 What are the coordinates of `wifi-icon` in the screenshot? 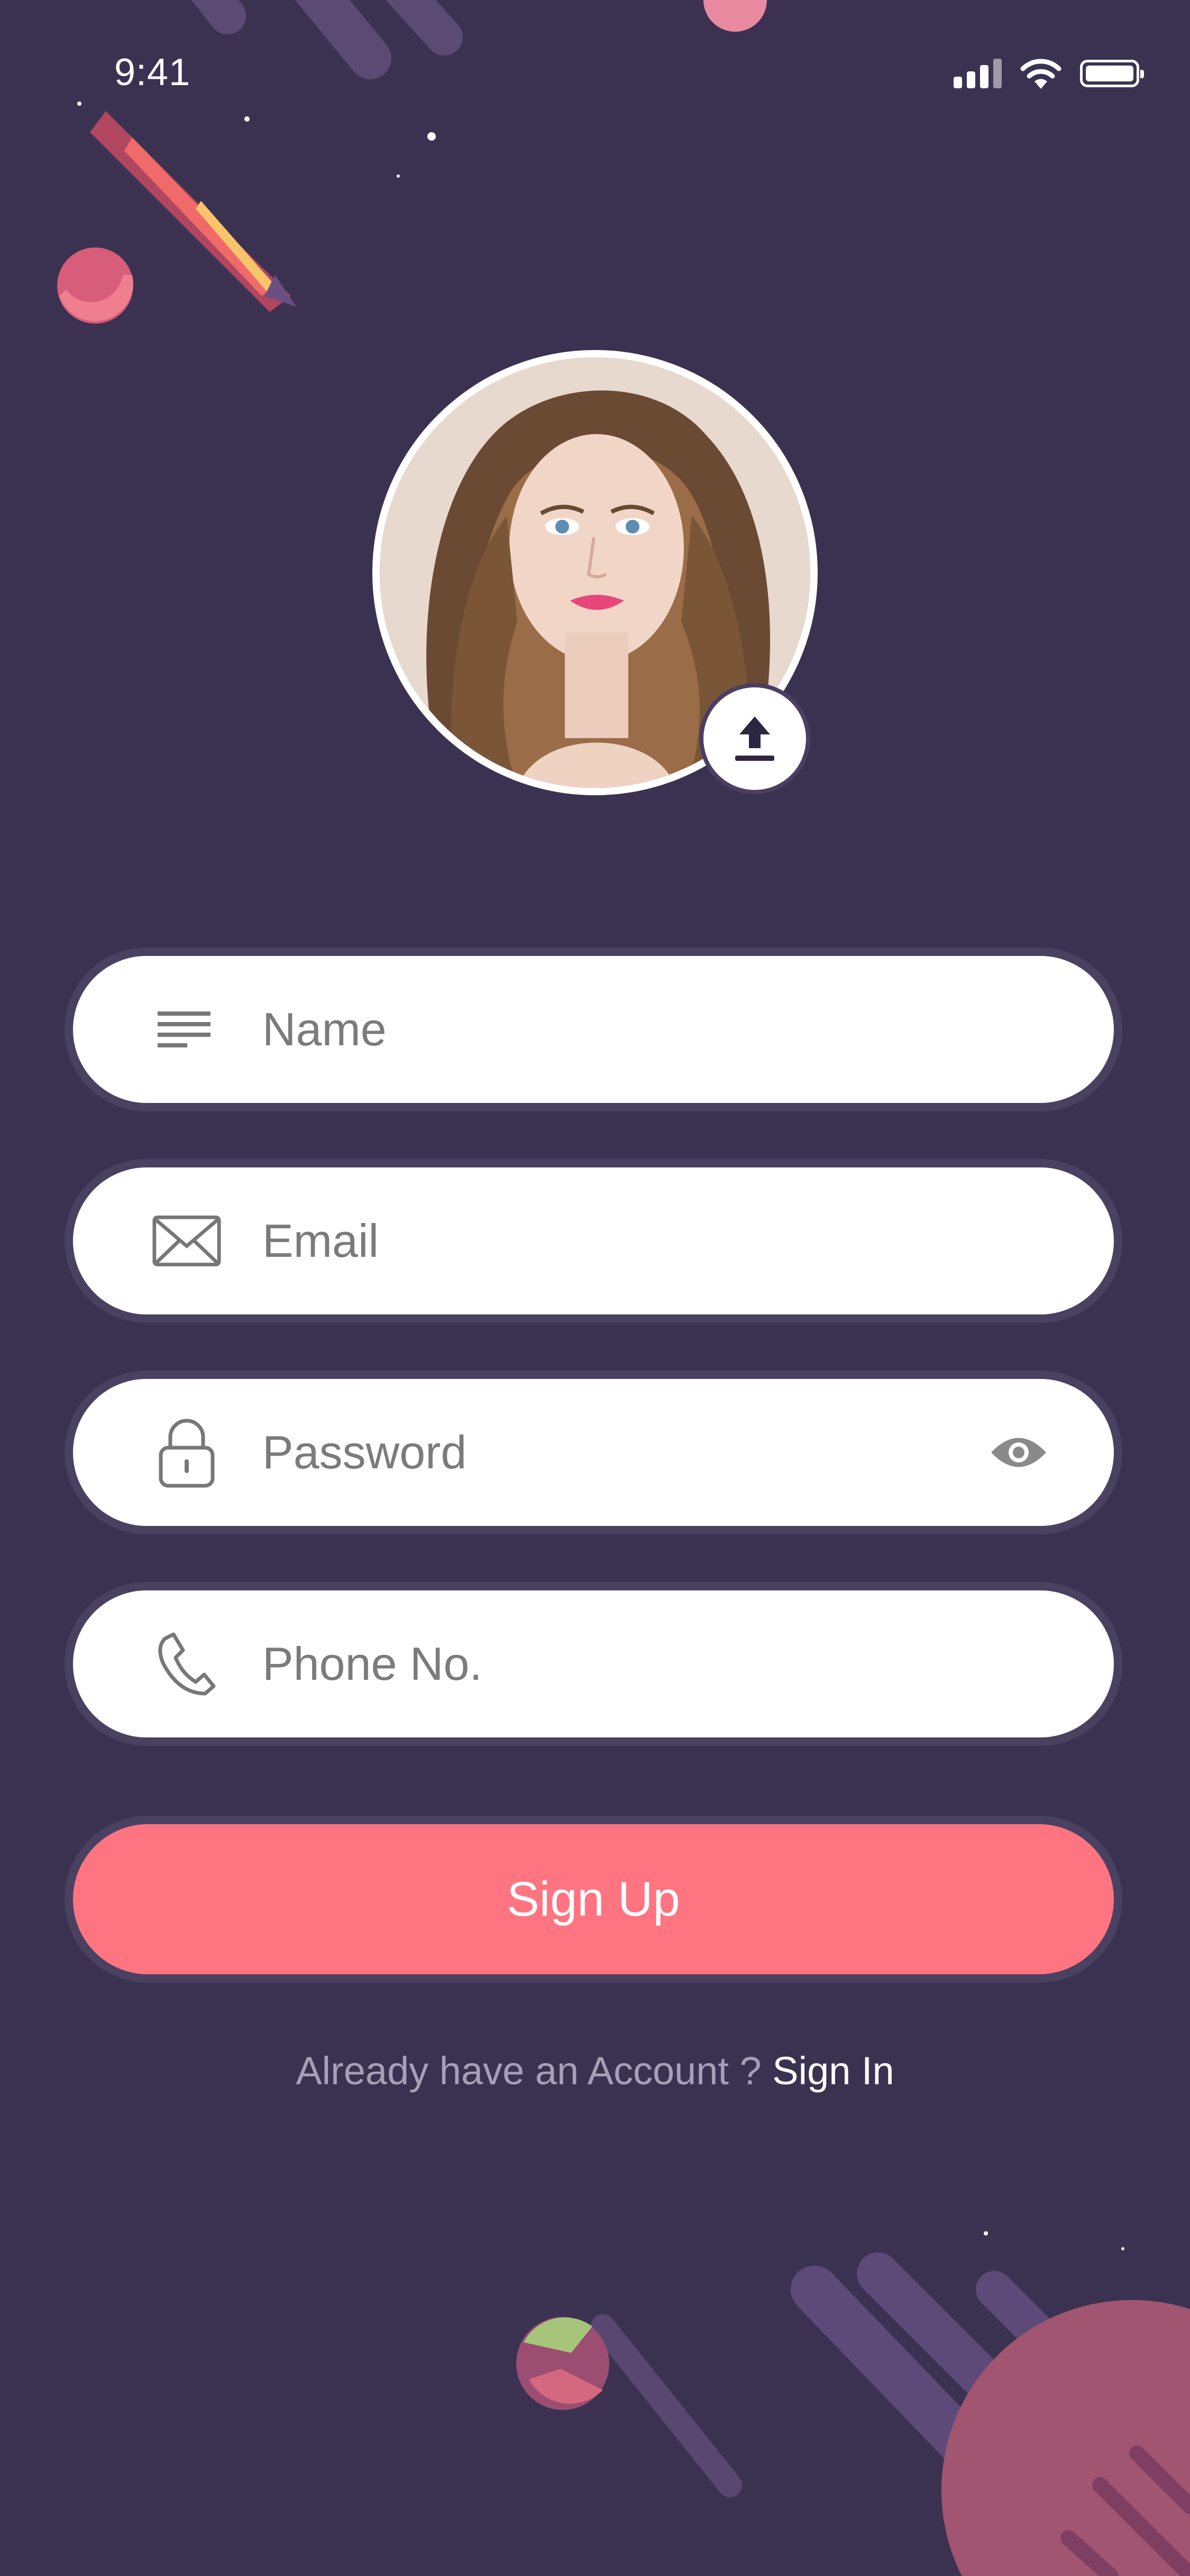 It's located at (1040, 74).